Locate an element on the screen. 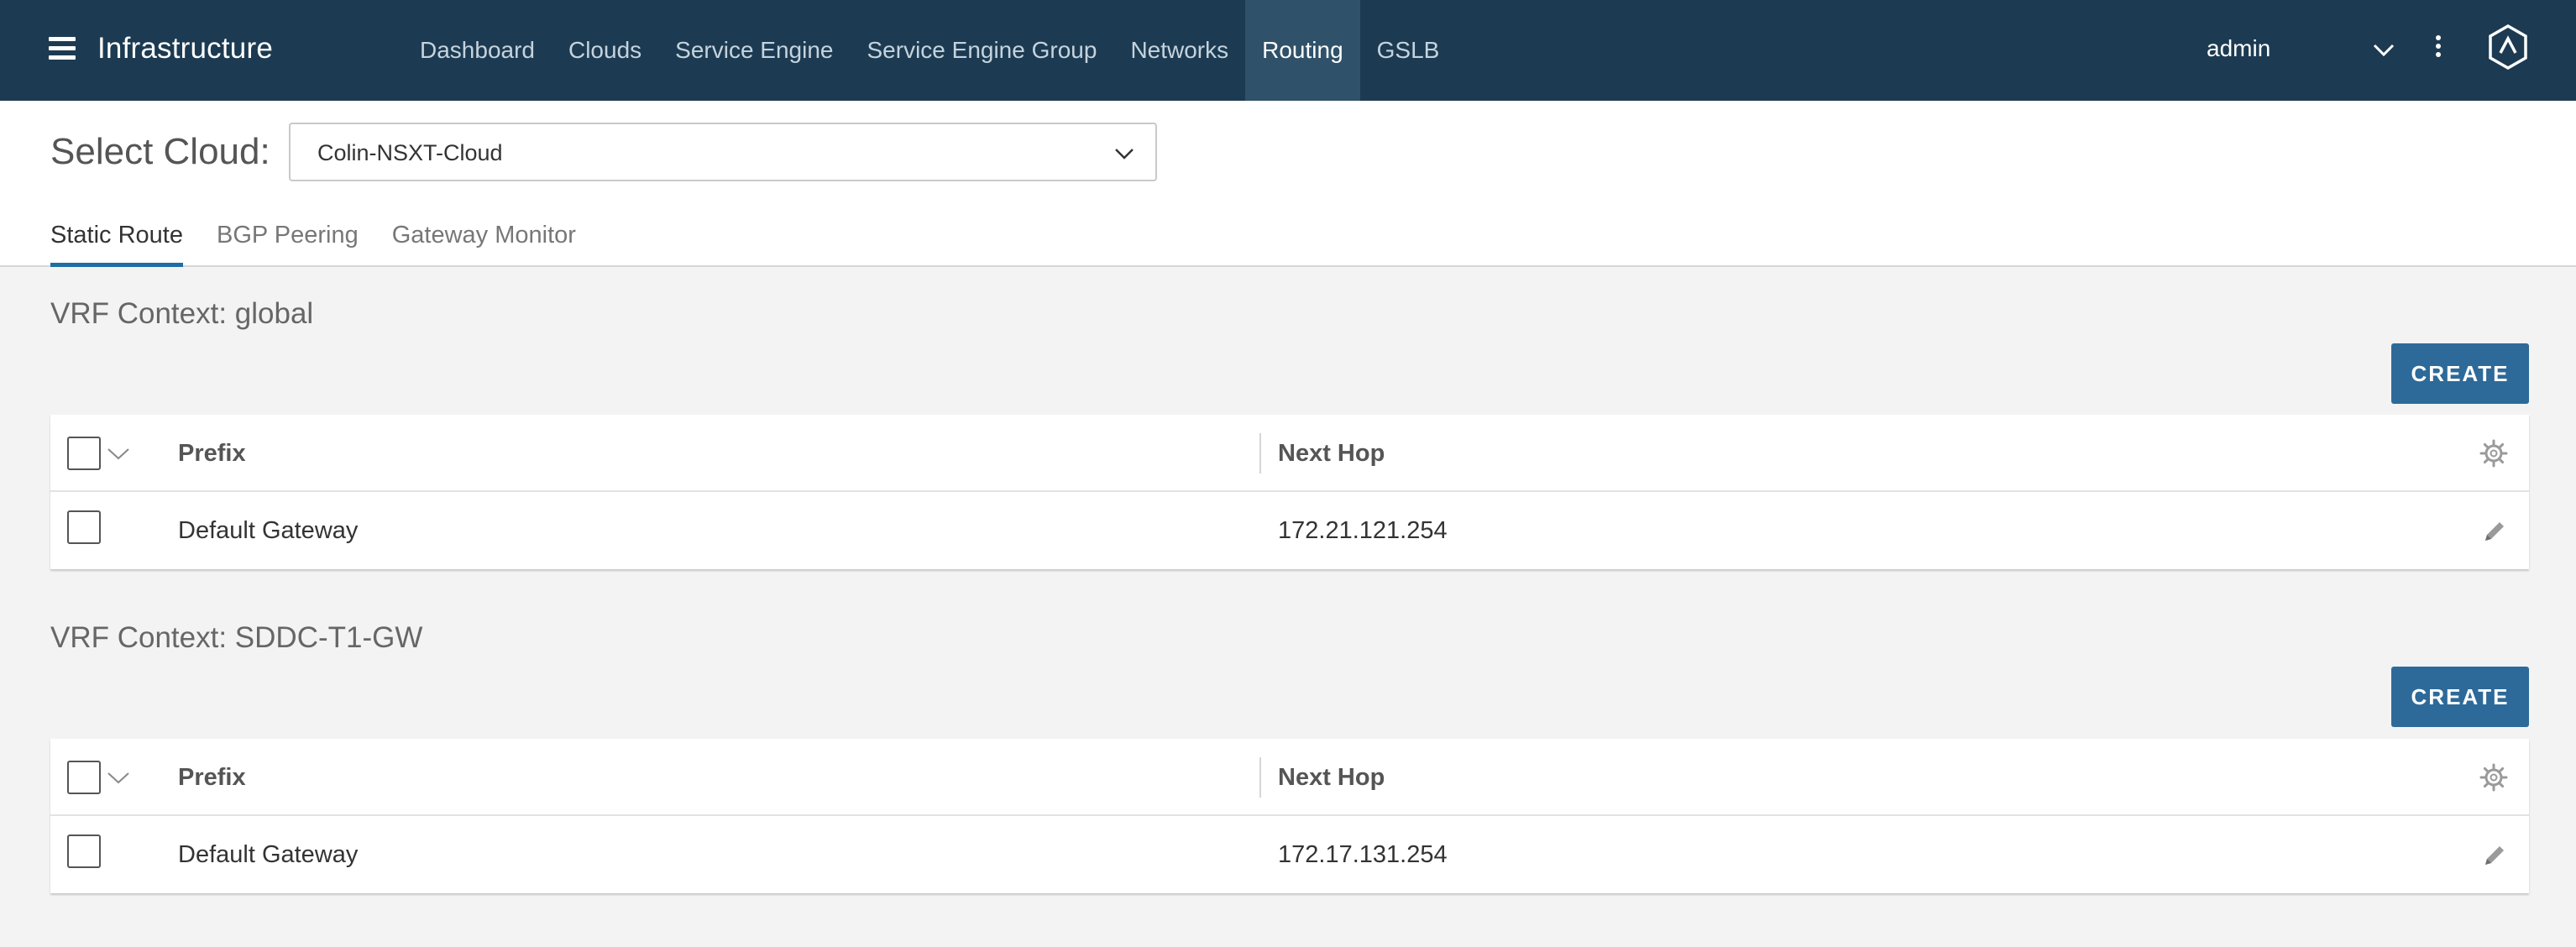 The height and width of the screenshot is (947, 2576). routing-tabs: Static Route BGP Peering Gateway Monitor is located at coordinates (330, 244).